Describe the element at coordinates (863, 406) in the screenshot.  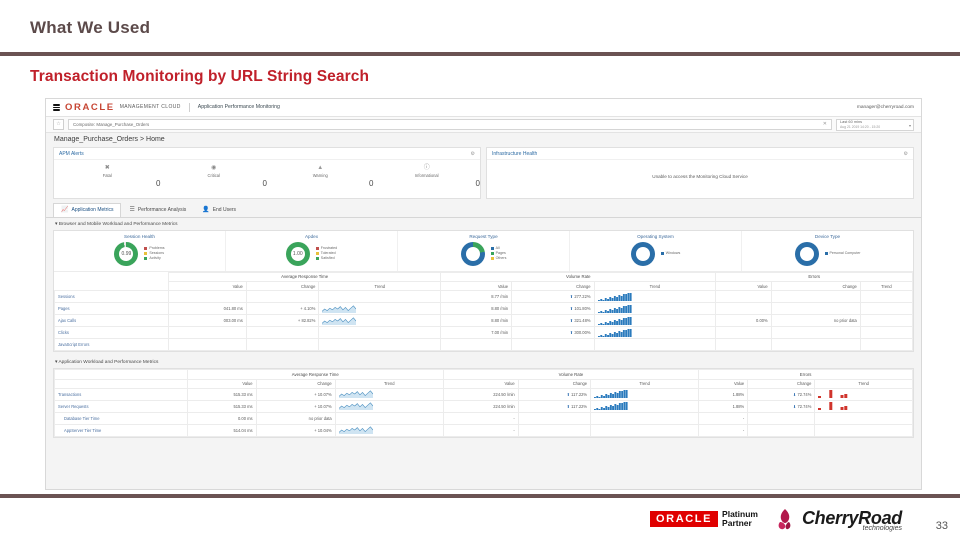
I see `trend-error-bars` at that location.